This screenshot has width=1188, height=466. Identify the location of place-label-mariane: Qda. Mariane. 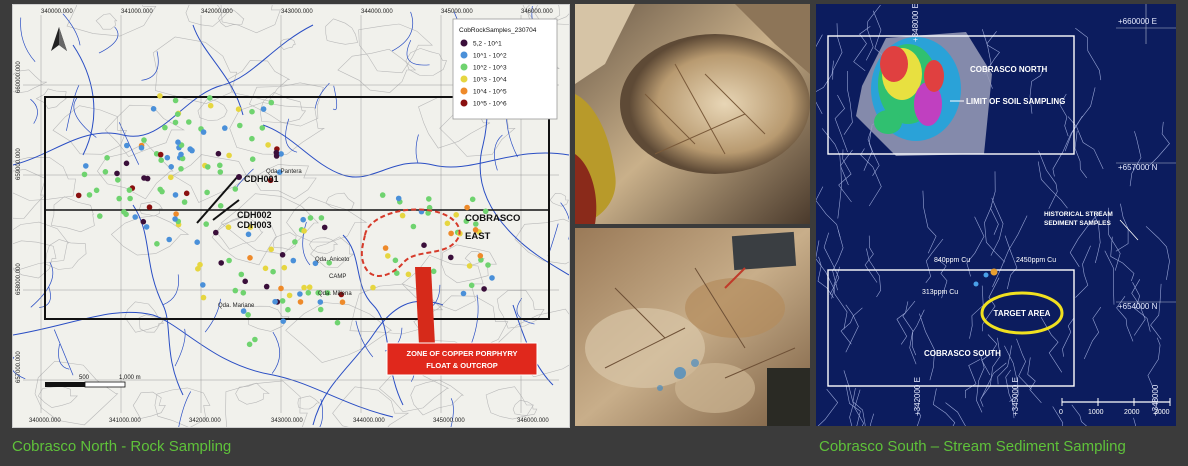
(236, 306).